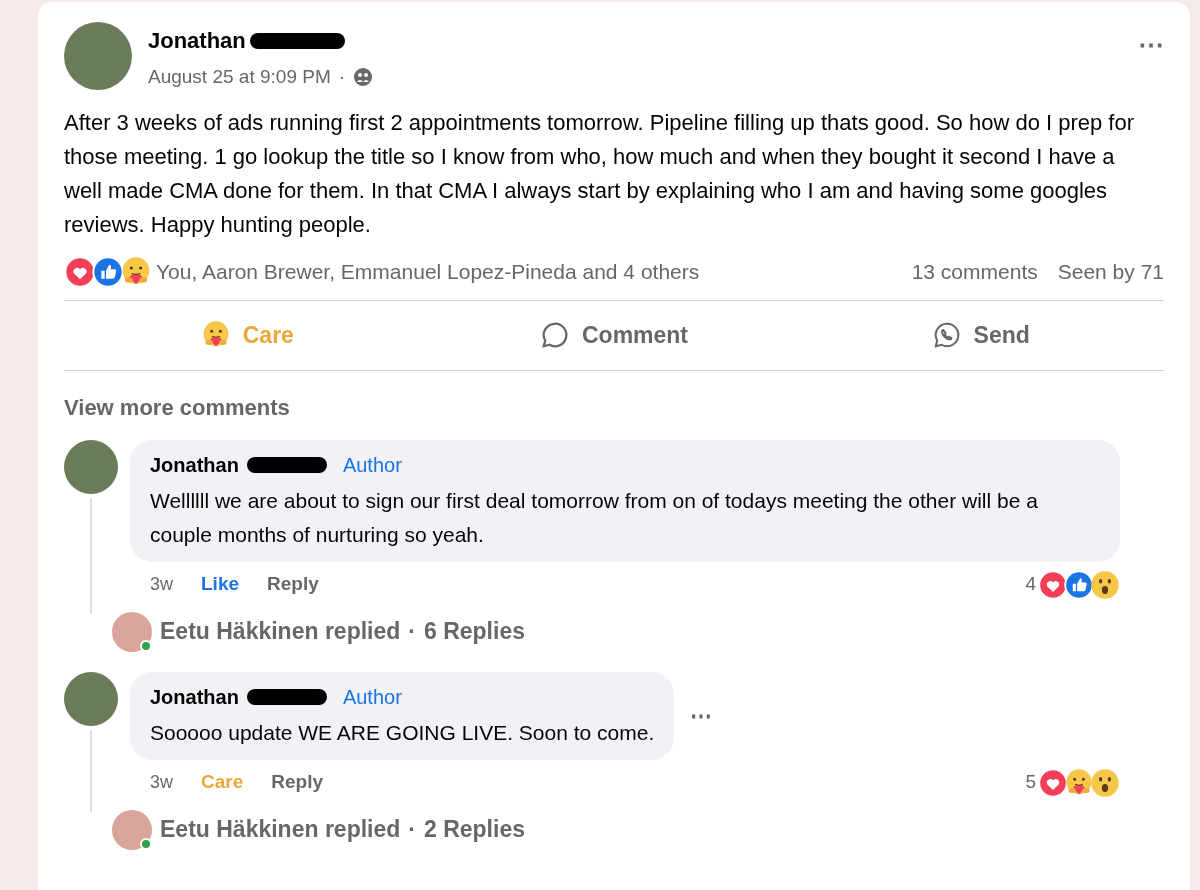 This screenshot has height=890, width=1200. Describe the element at coordinates (428, 271) in the screenshot. I see `reactors-text: You, Aaron Brewer, Emmanuel Lopez-Pineda and 4 others` at that location.